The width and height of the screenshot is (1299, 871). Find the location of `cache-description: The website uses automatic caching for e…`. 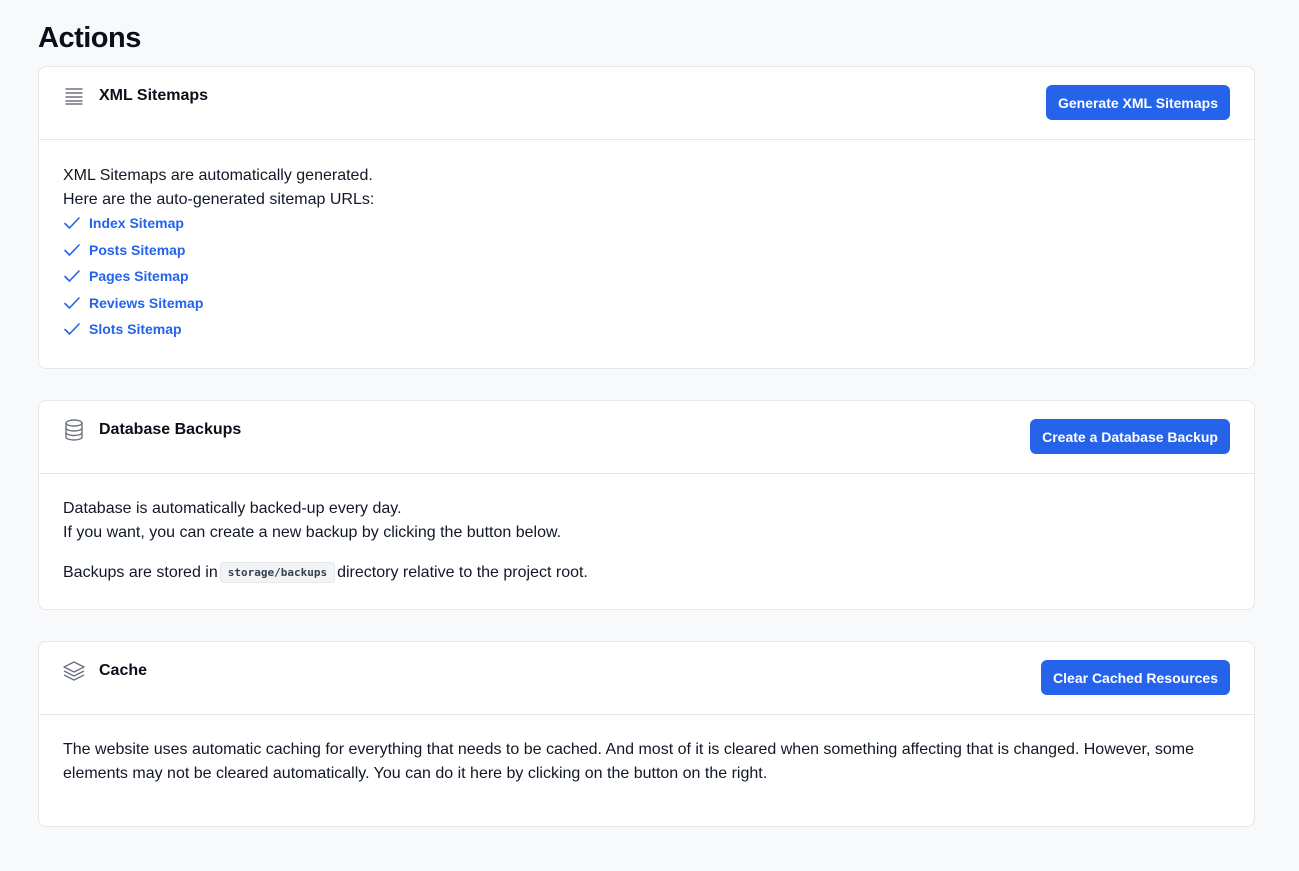

cache-description: The website uses automatic caching for e… is located at coordinates (629, 761).